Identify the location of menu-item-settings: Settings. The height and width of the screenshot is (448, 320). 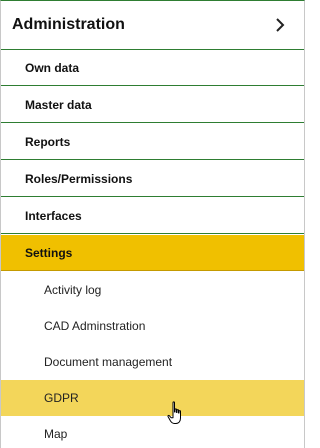
(152, 253).